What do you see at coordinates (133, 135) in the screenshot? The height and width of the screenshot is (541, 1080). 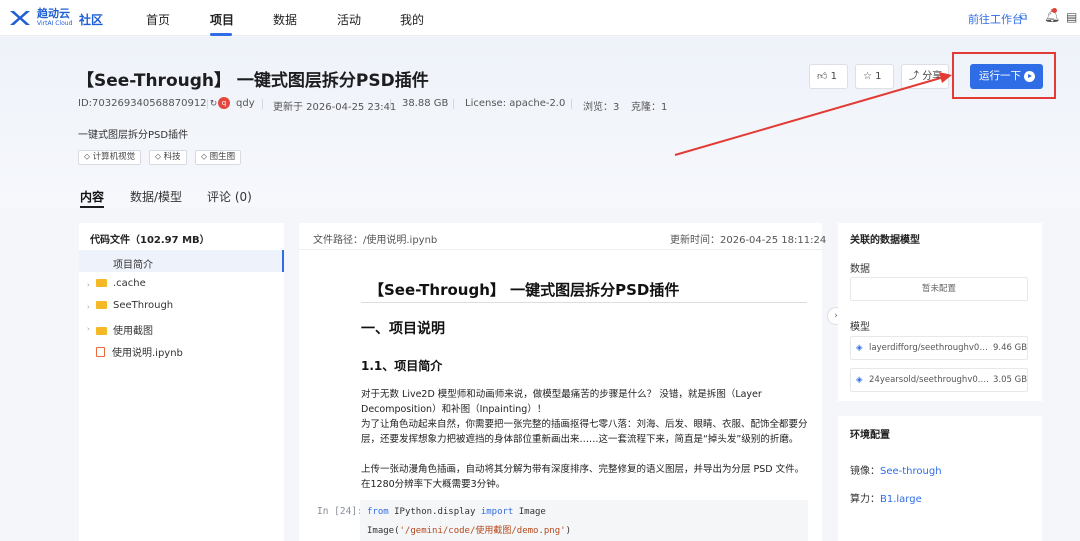 I see `project-description: 一键式图层拆分PSD插件` at bounding box center [133, 135].